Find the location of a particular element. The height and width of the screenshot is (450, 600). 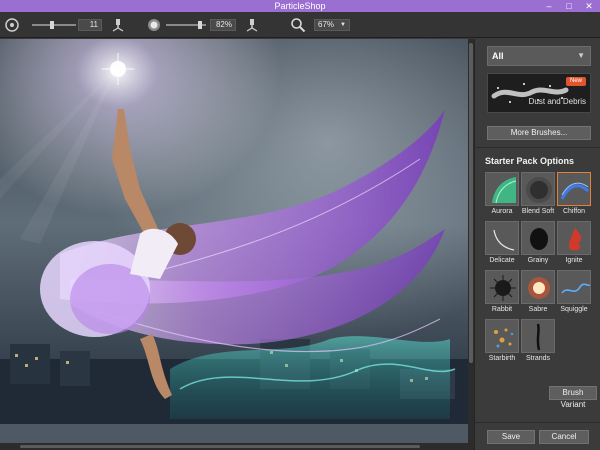

horizontal-scroll-thumb is located at coordinates (220, 446).